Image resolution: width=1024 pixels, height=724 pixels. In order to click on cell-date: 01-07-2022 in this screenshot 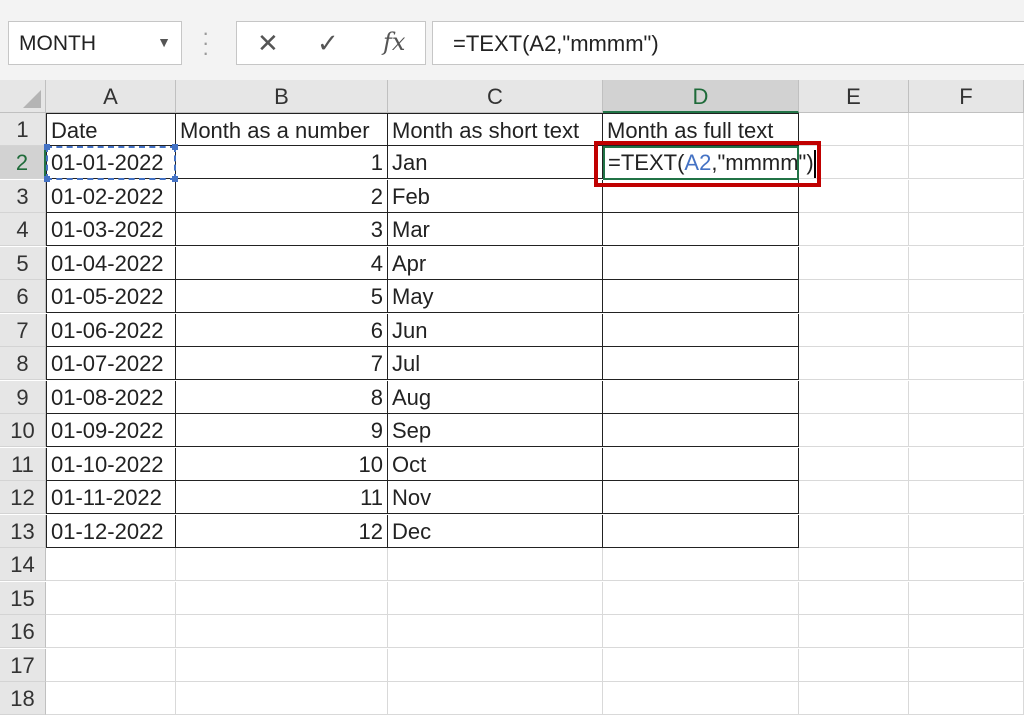, I will do `click(111, 363)`.